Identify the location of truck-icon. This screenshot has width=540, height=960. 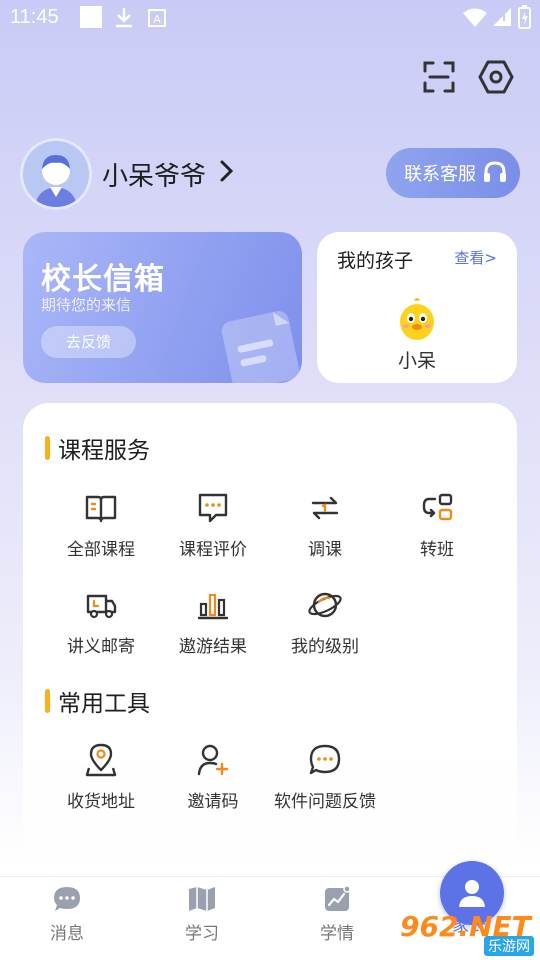
(101, 606).